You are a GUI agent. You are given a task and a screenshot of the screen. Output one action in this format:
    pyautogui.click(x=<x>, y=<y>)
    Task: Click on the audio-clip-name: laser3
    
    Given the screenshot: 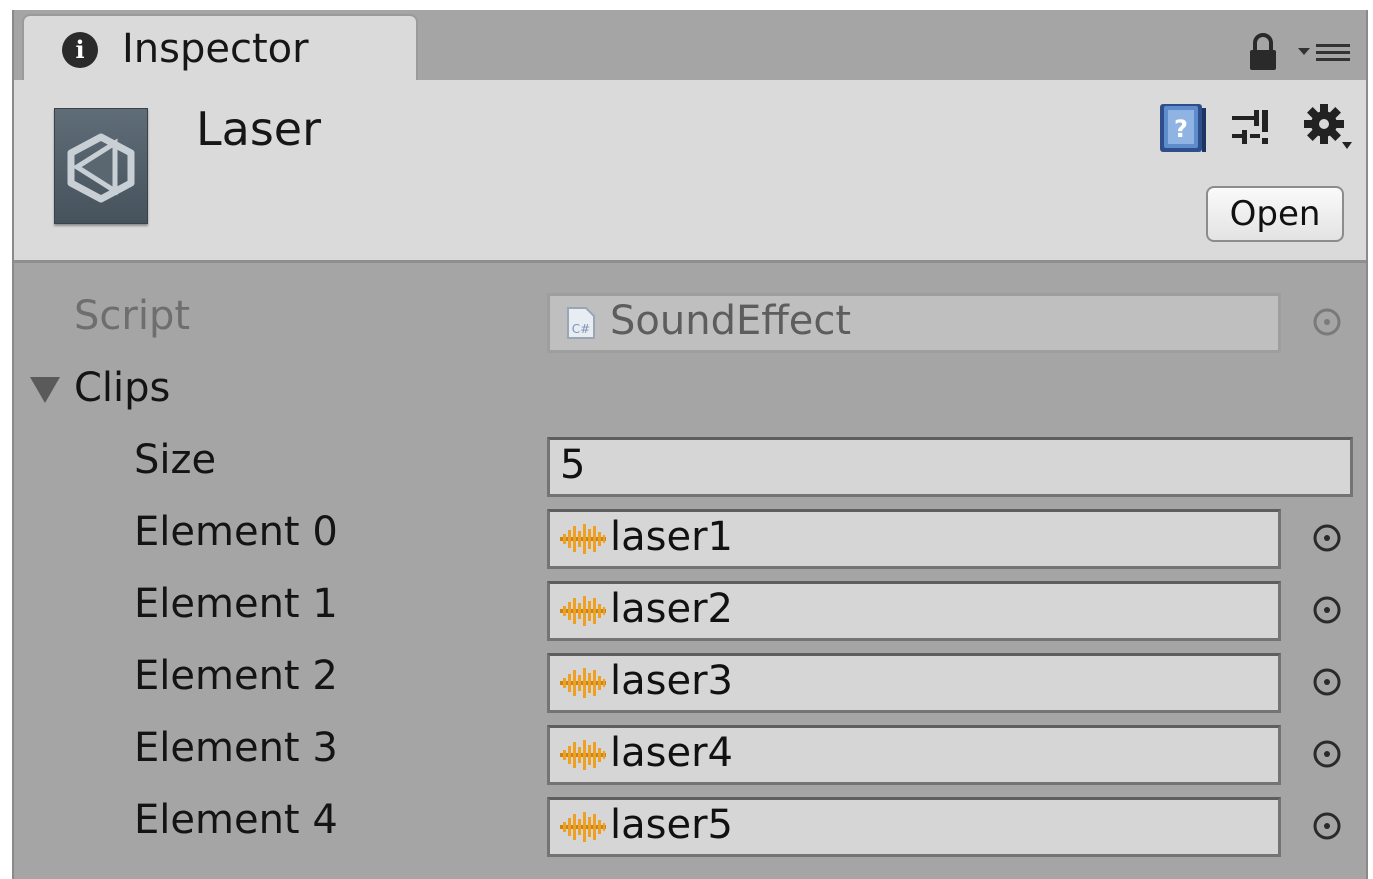 What is the action you would take?
    pyautogui.click(x=671, y=681)
    